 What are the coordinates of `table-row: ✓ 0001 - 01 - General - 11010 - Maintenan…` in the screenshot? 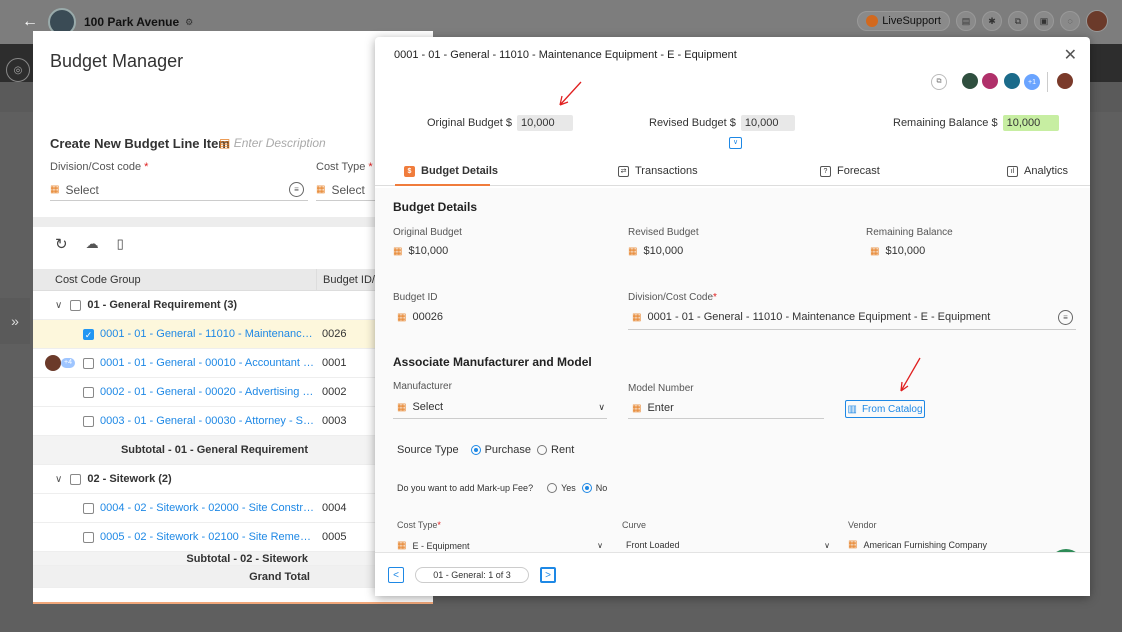 It's located at (233, 334).